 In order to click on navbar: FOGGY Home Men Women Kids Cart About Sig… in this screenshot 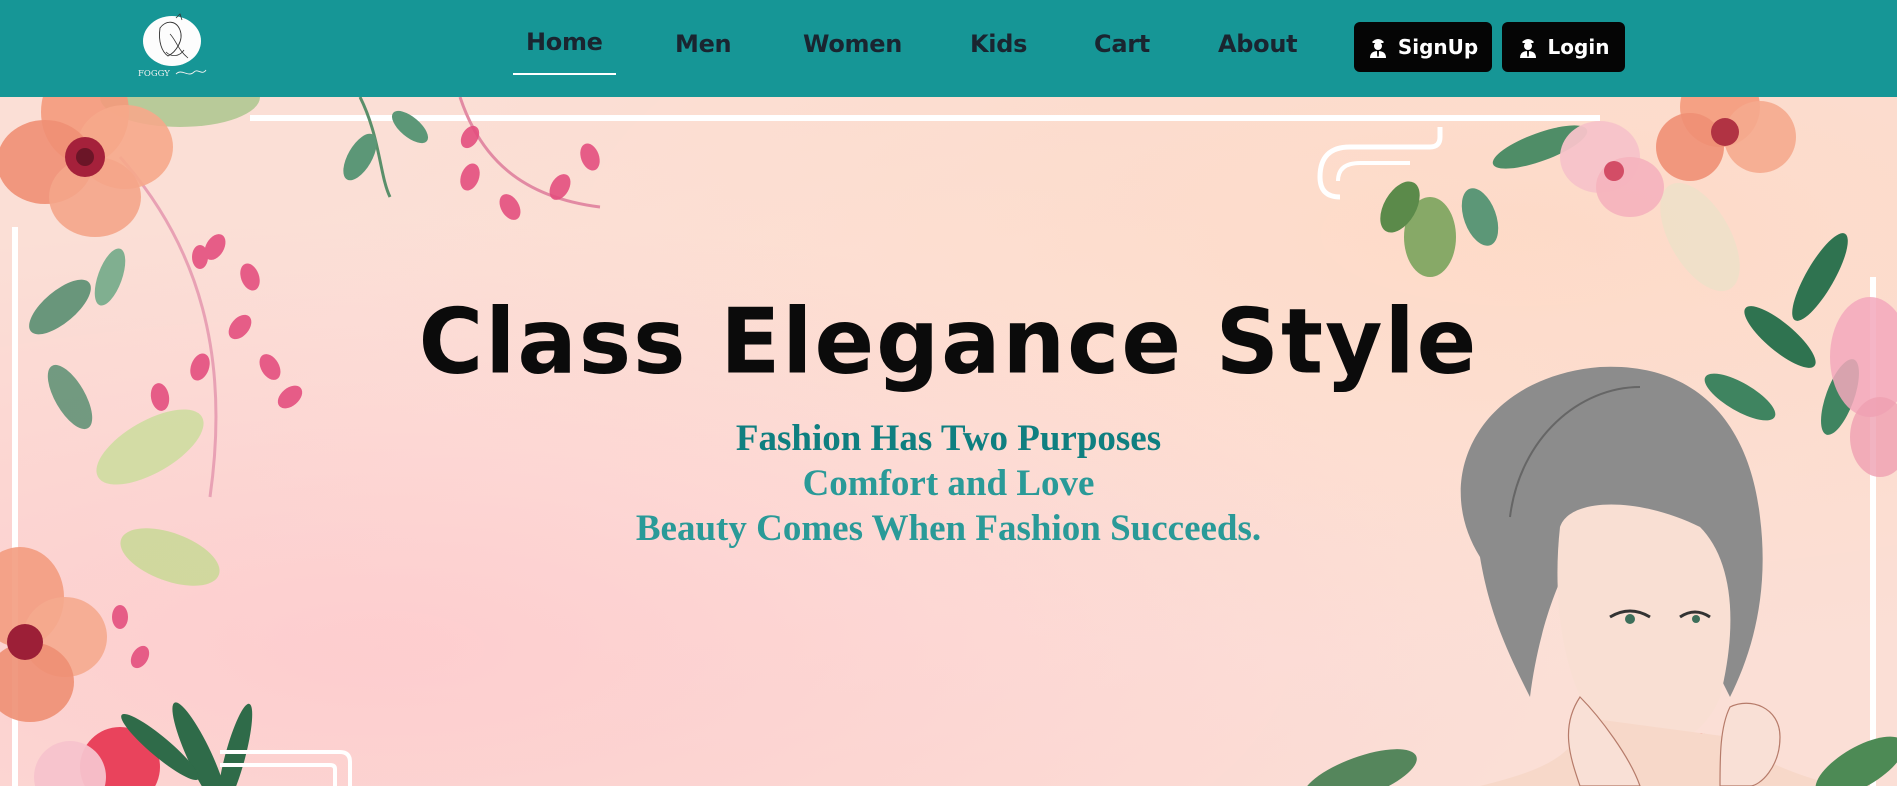, I will do `click(948, 48)`.